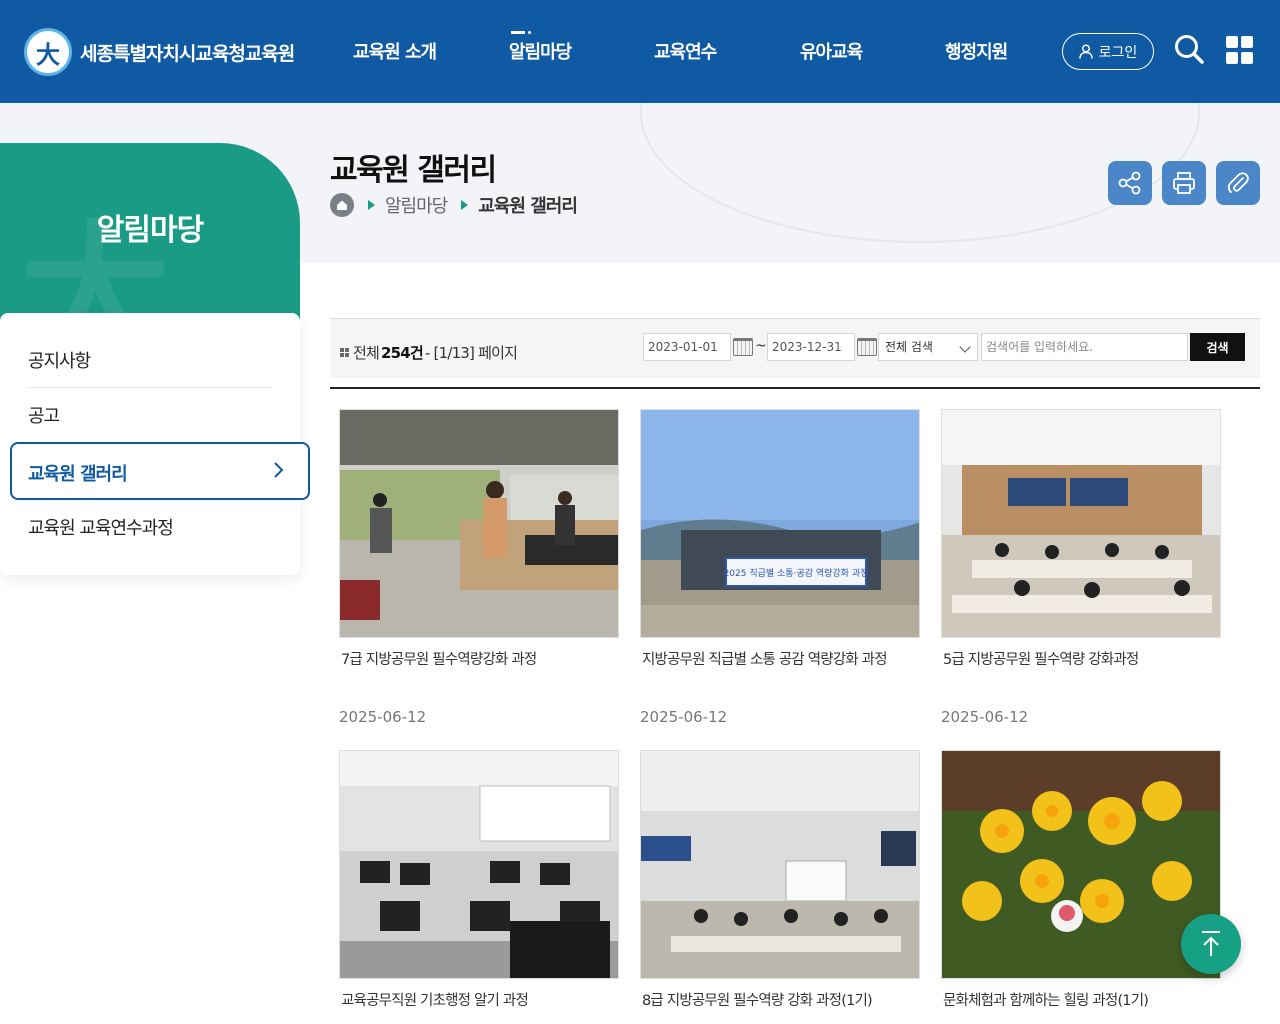 The width and height of the screenshot is (1280, 1024). I want to click on nav-item-notice: 알림마당, so click(540, 47).